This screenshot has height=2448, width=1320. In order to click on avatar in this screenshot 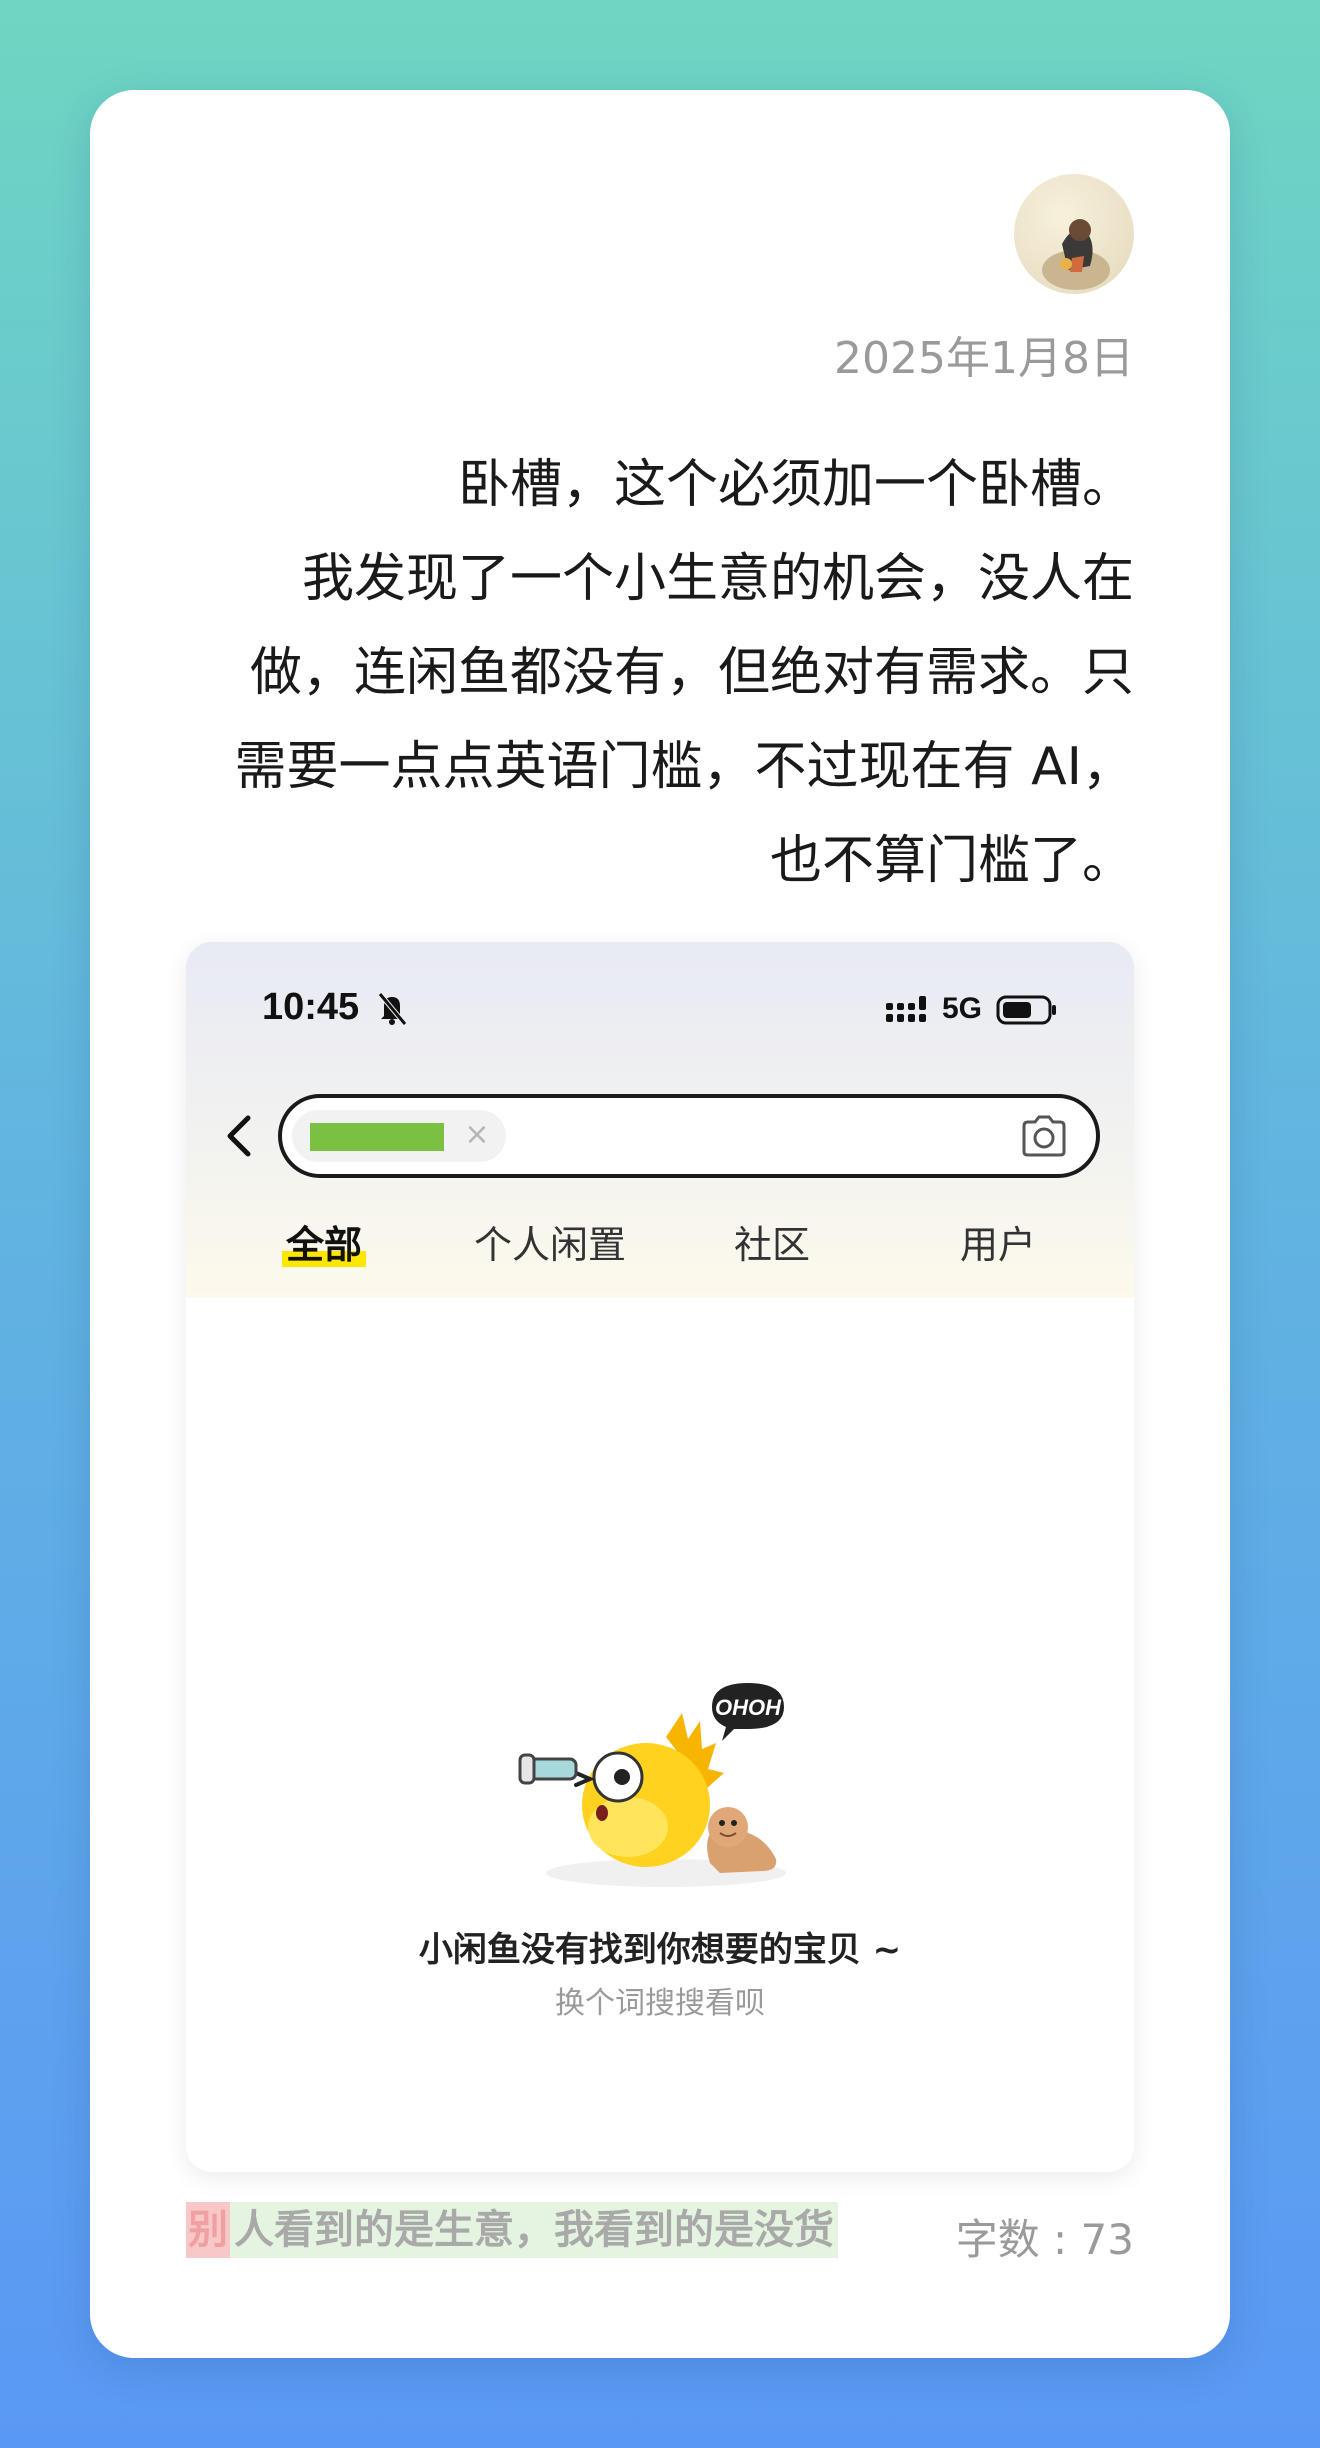, I will do `click(1074, 234)`.